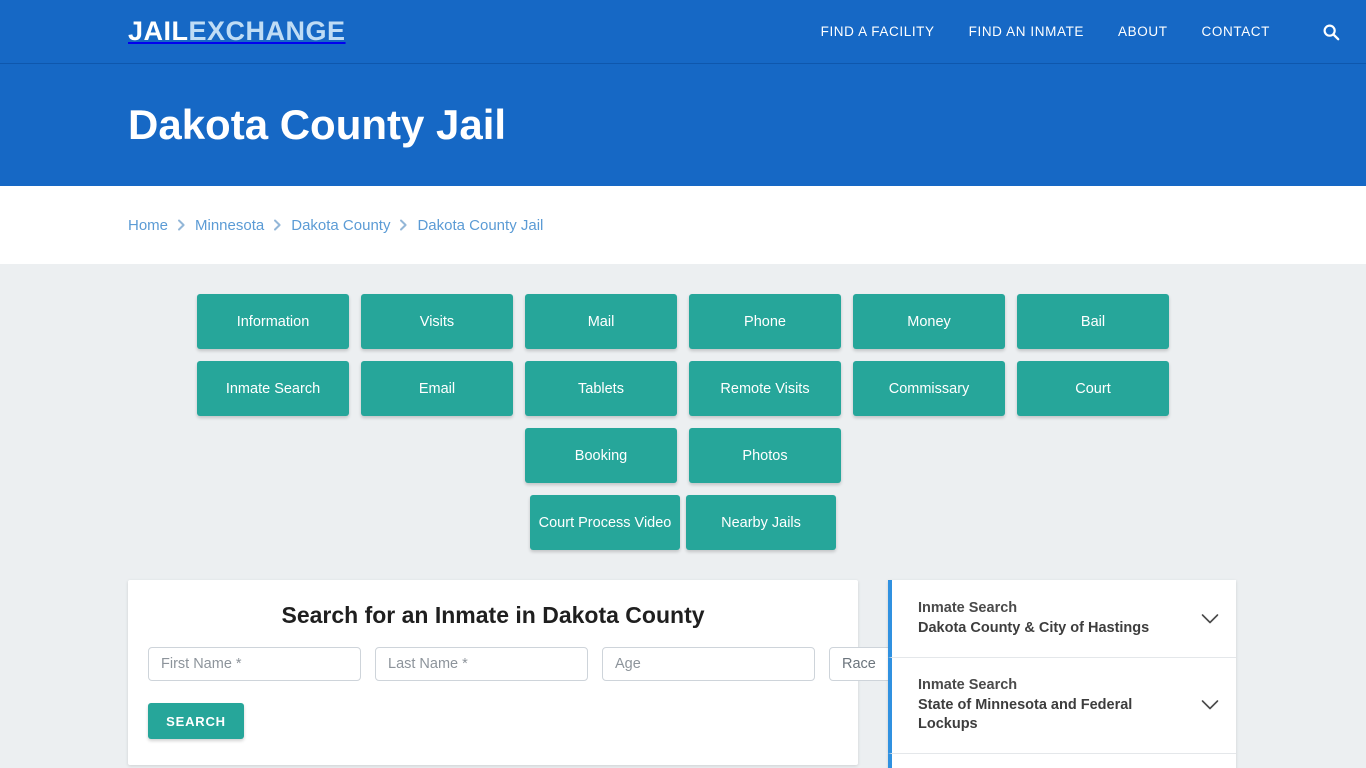 Image resolution: width=1366 pixels, height=768 pixels. I want to click on breadcrumb-item-home: Home, so click(148, 225).